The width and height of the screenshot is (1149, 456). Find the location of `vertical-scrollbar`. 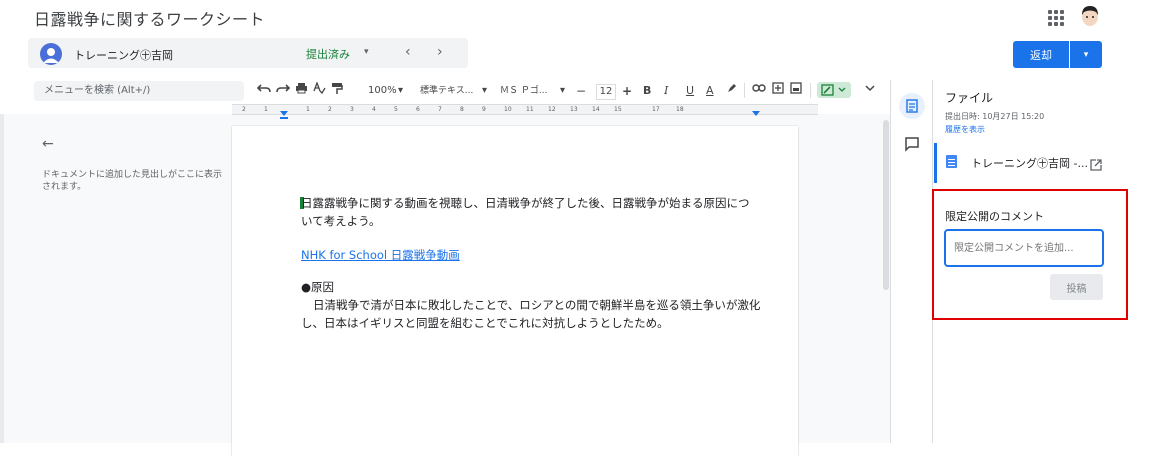

vertical-scrollbar is located at coordinates (886, 205).